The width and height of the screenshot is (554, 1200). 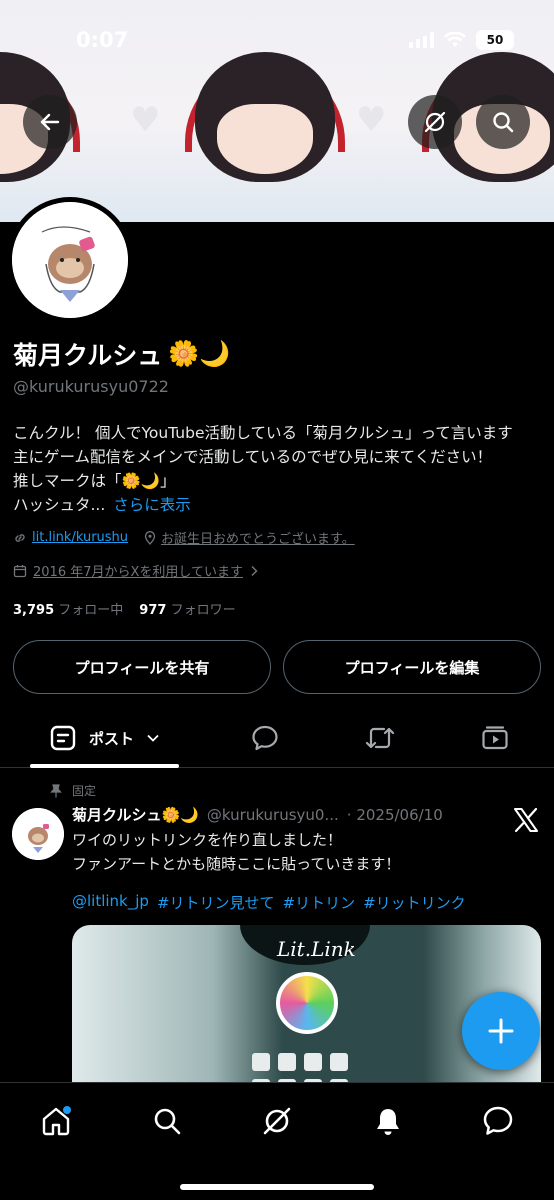 I want to click on grok-button, so click(x=435, y=122).